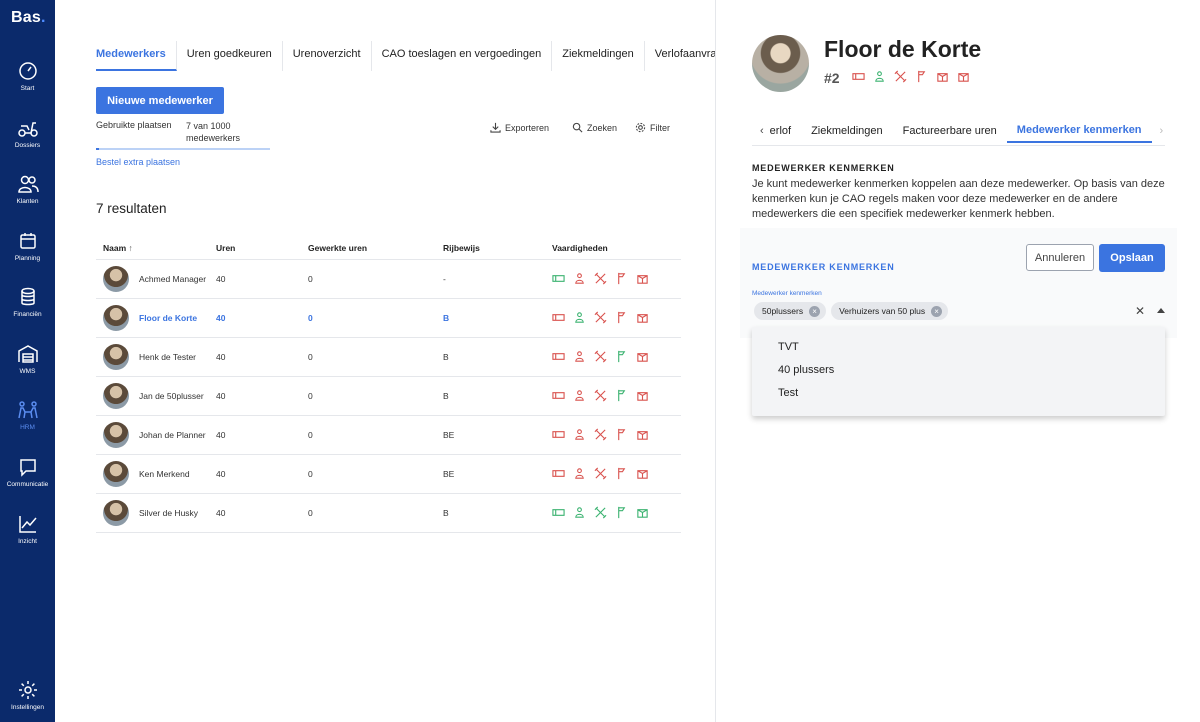  What do you see at coordinates (890, 311) in the screenshot?
I see `chip: Verhuizers van 50 plus ×` at bounding box center [890, 311].